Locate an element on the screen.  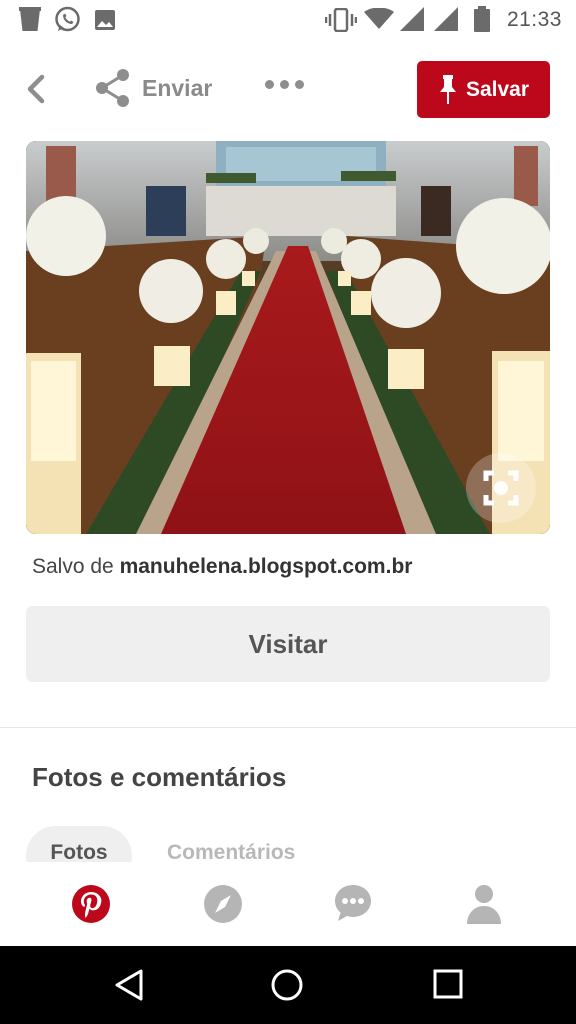
profile-icon is located at coordinates (484, 904).